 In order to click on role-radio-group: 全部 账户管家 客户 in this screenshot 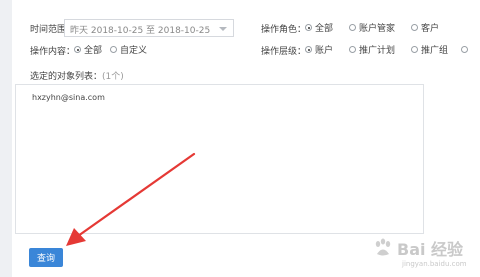, I will do `click(372, 27)`.